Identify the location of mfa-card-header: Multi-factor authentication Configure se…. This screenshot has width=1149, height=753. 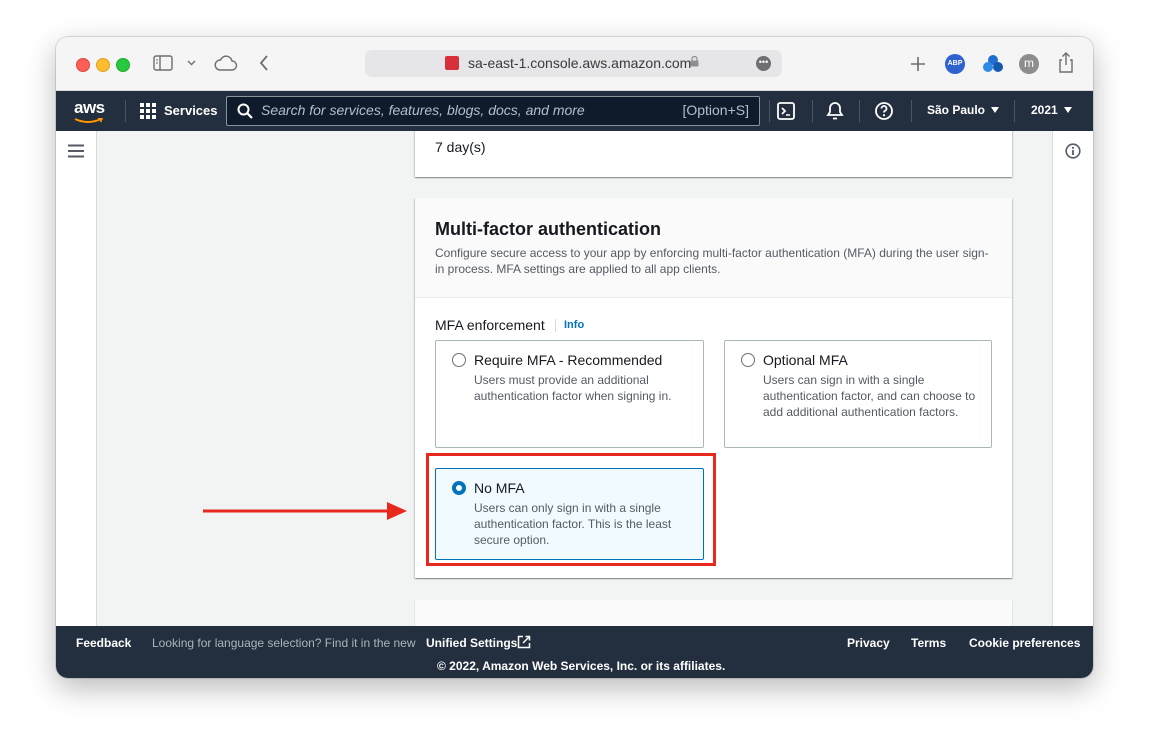
(713, 248).